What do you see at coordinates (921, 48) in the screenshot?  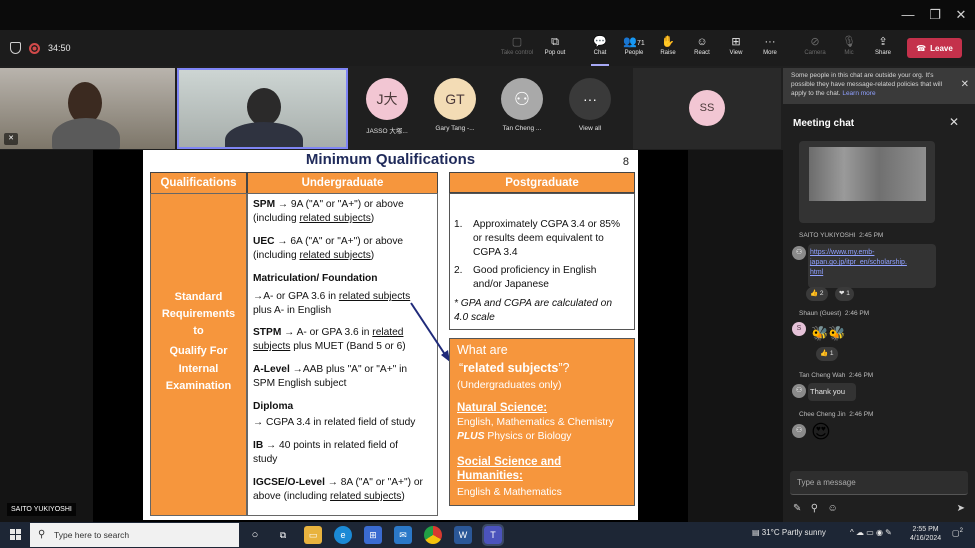 I see `phone-icon: ☎` at bounding box center [921, 48].